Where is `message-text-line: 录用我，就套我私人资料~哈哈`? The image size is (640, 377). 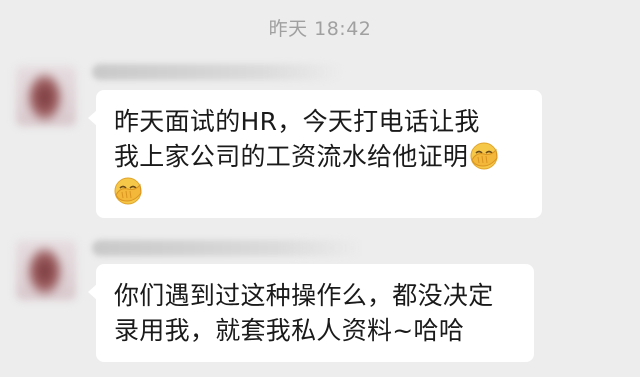 message-text-line: 录用我，就套我私人资料~哈哈 is located at coordinates (289, 330).